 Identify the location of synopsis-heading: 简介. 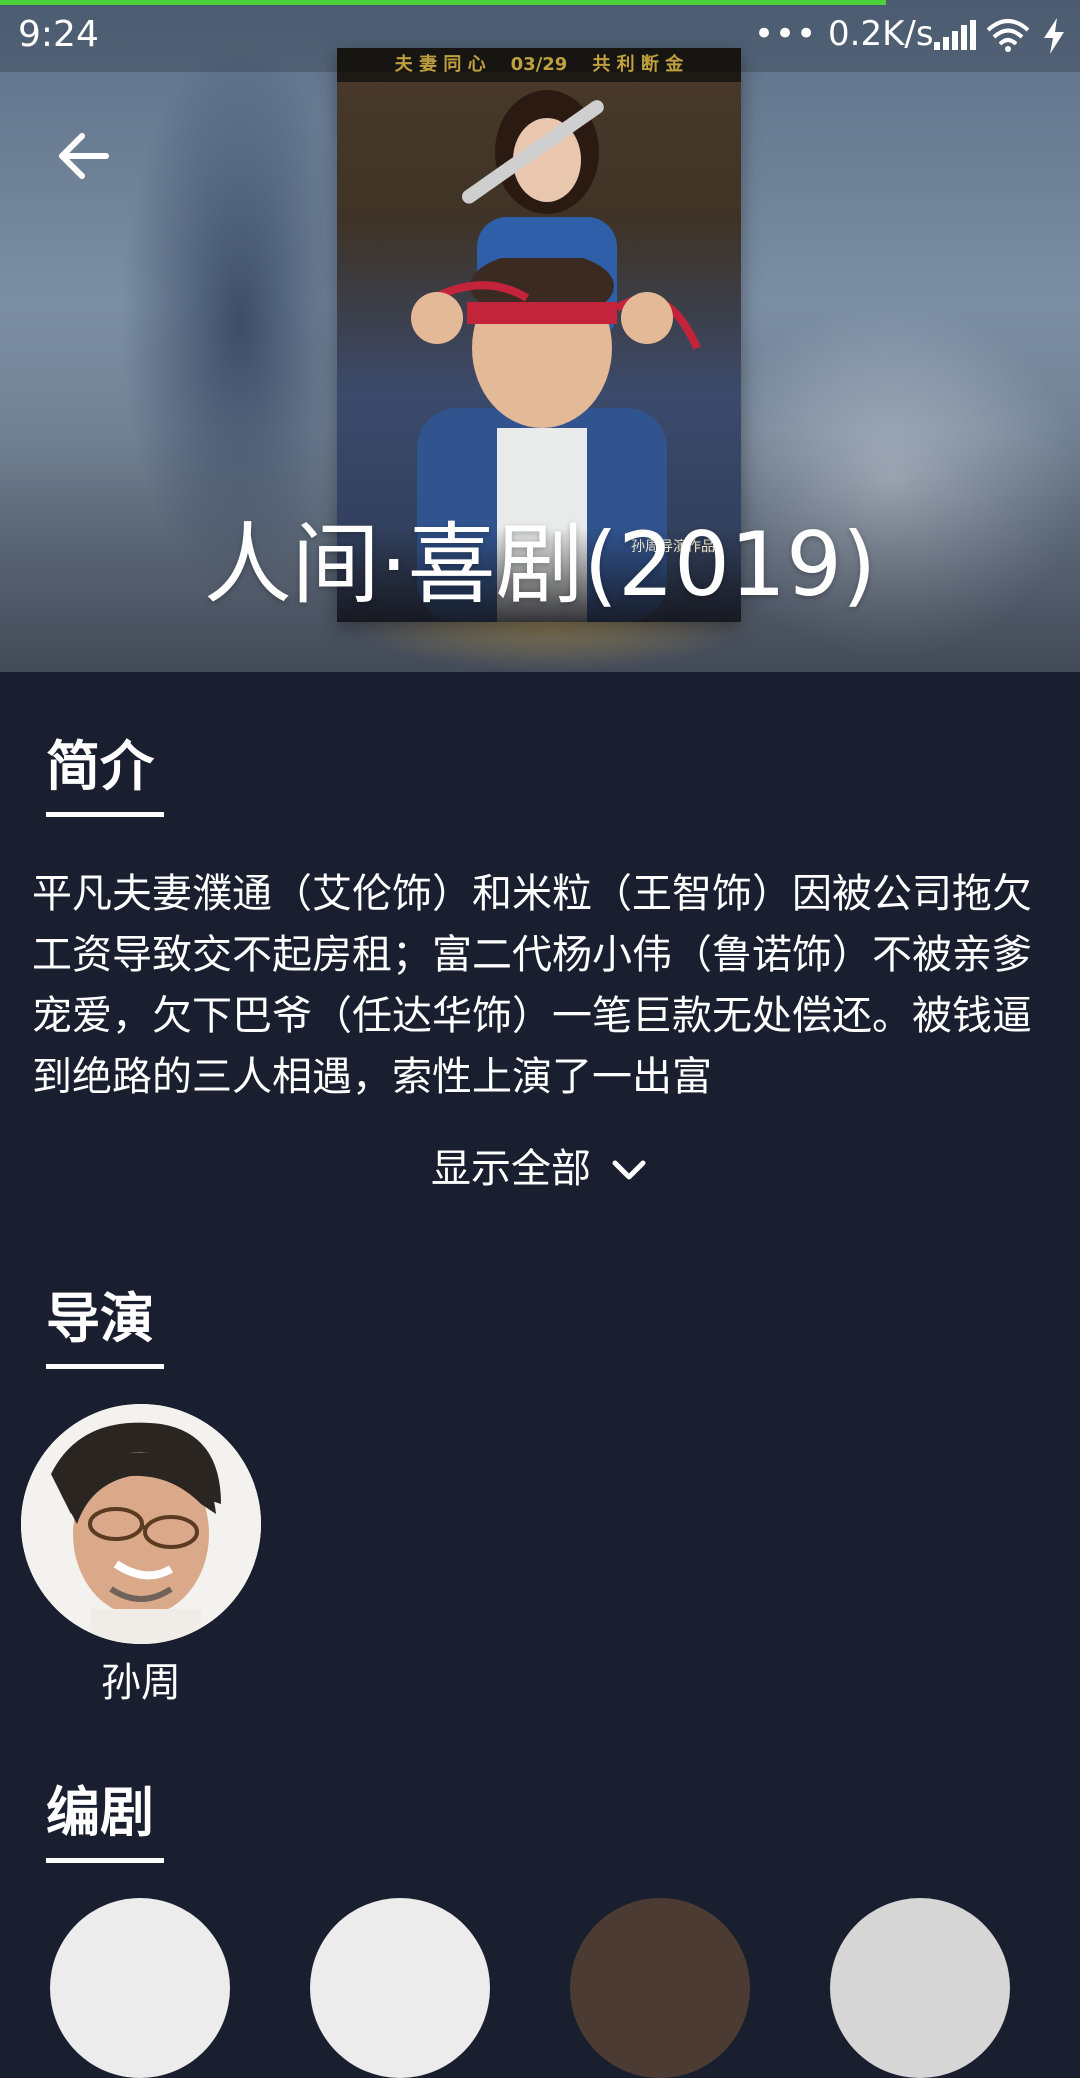
(100, 766).